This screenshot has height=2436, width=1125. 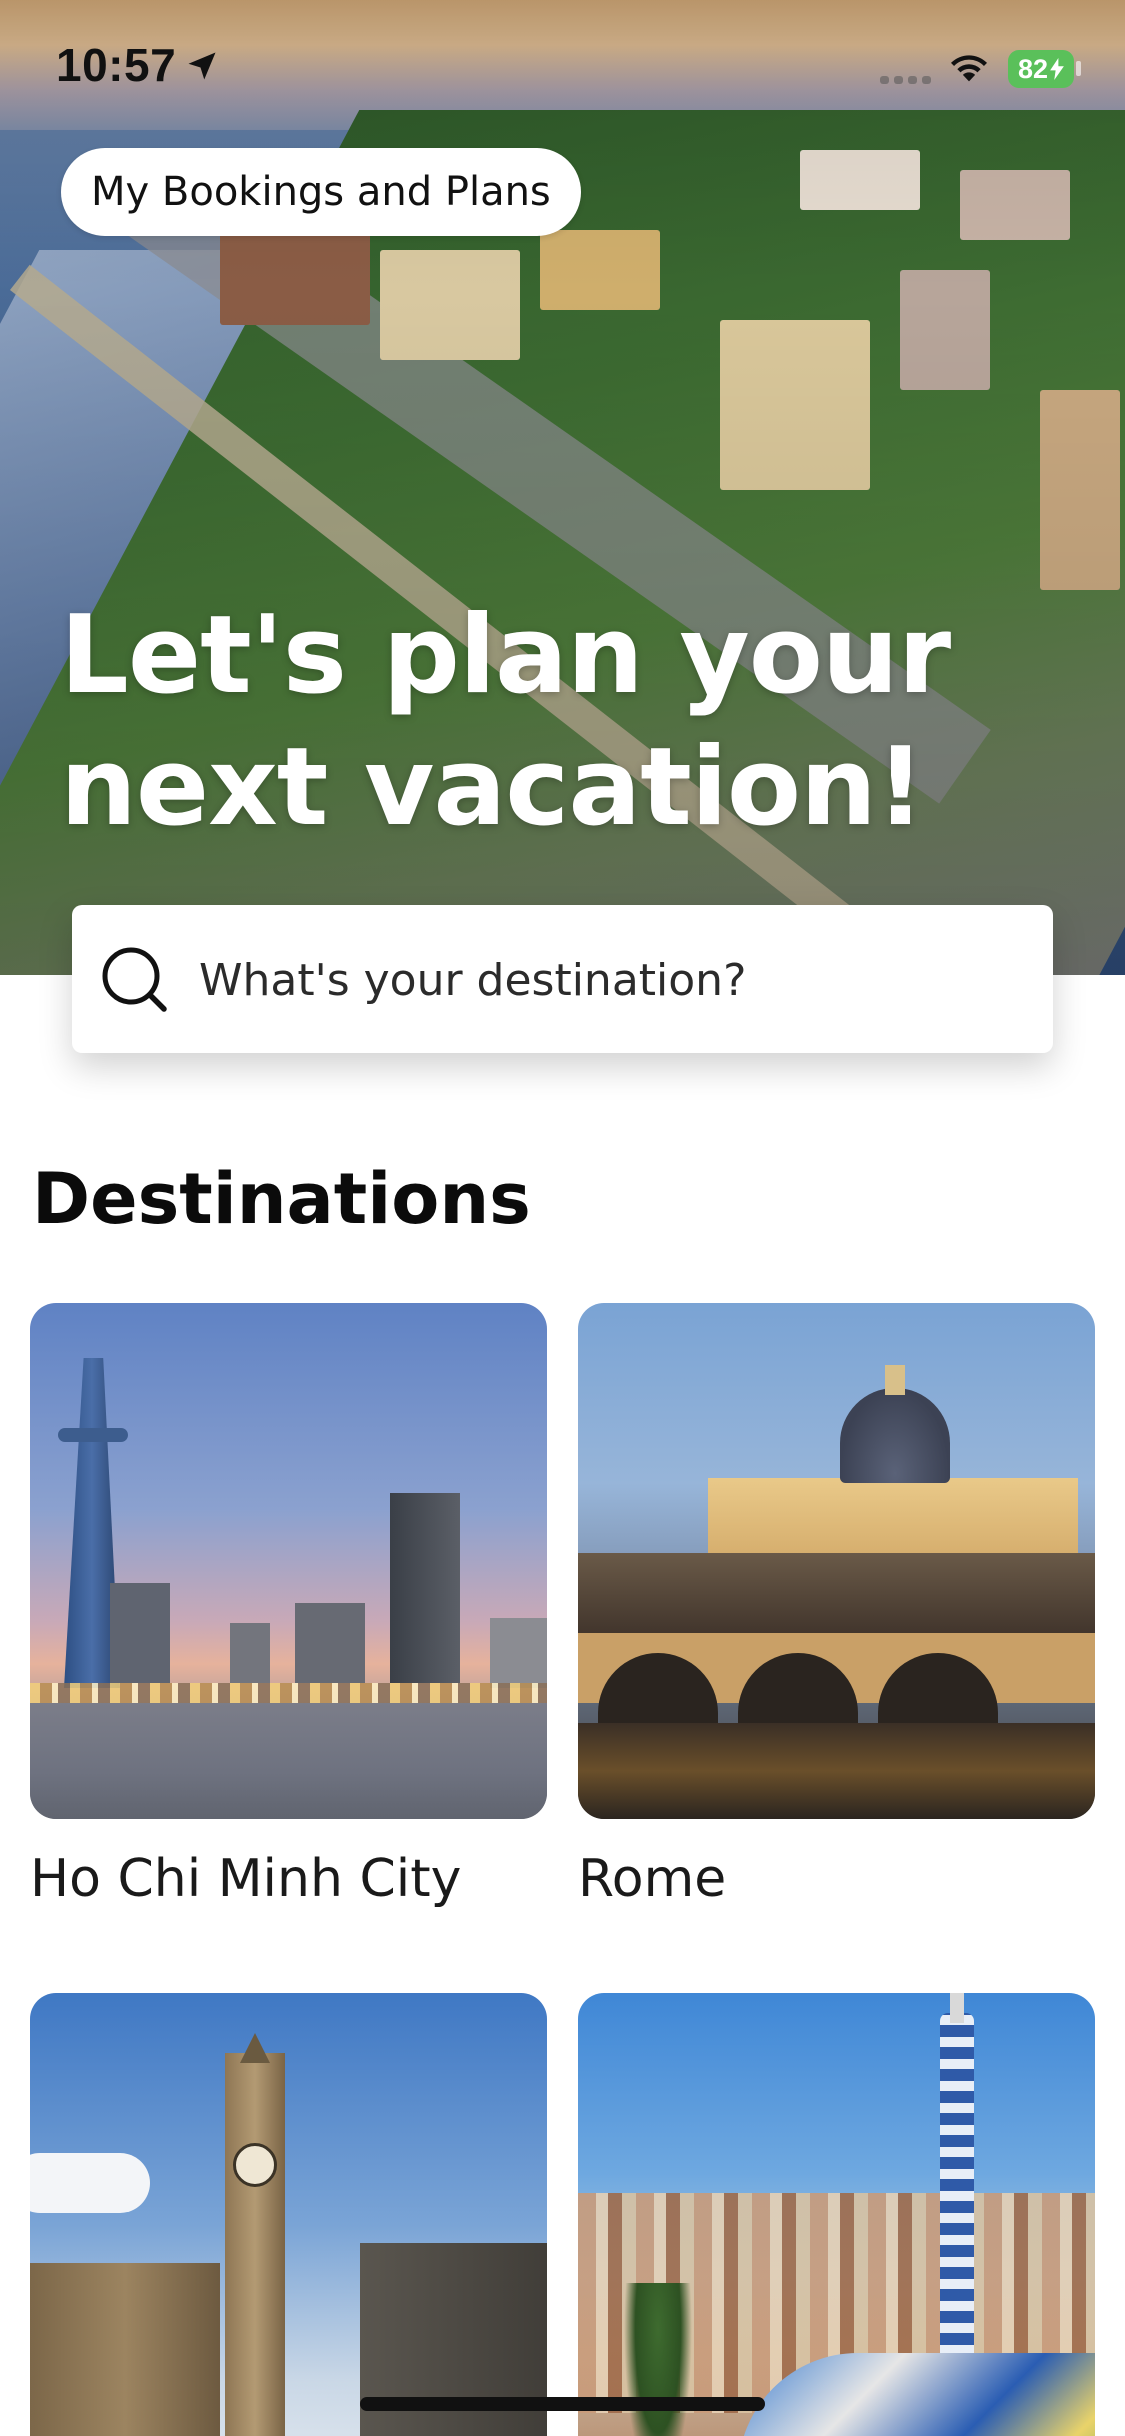 I want to click on destination-image-rome, so click(x=836, y=1561).